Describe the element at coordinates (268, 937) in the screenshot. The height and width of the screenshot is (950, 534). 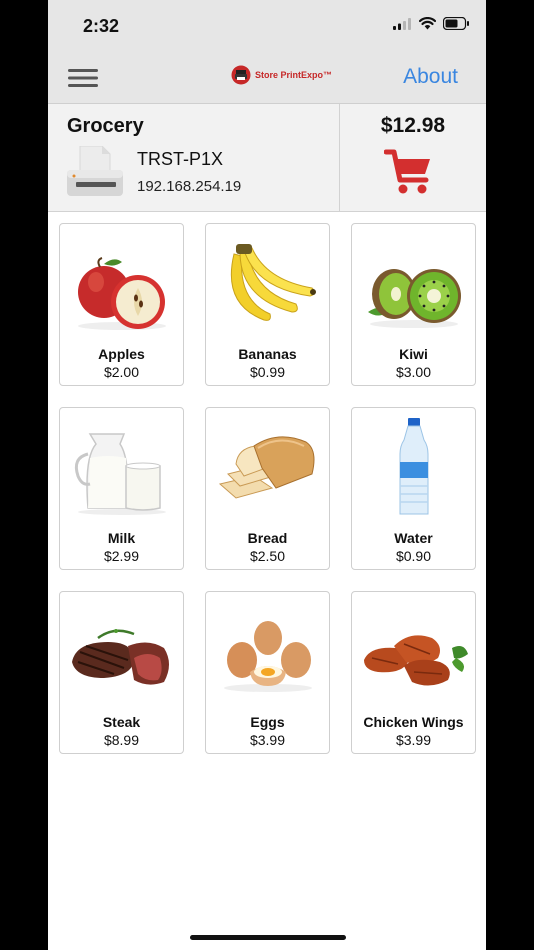
I see `home-indicator` at that location.